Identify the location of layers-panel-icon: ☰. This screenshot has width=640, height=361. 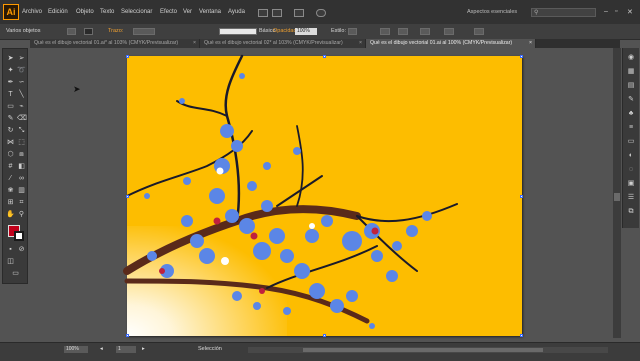
(631, 198).